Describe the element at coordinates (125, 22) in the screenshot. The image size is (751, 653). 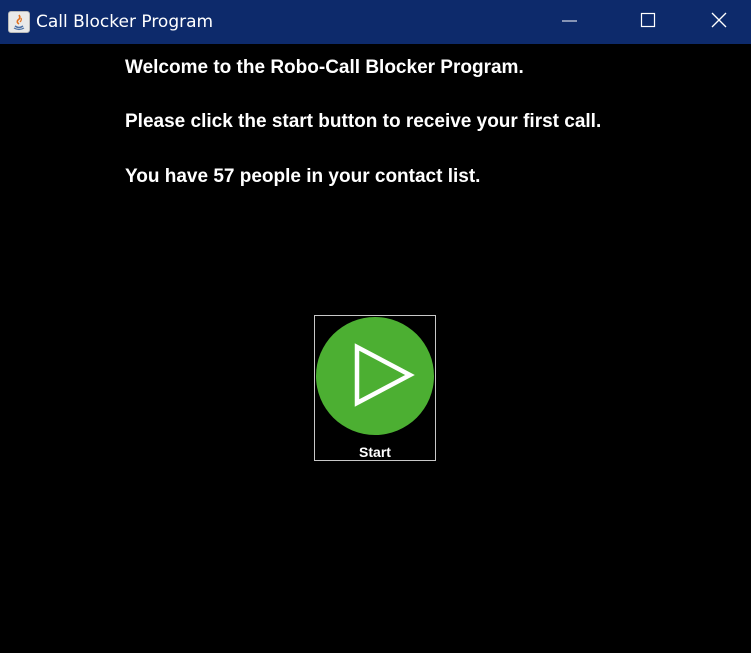
I see `window-title: Call Blocker Program` at that location.